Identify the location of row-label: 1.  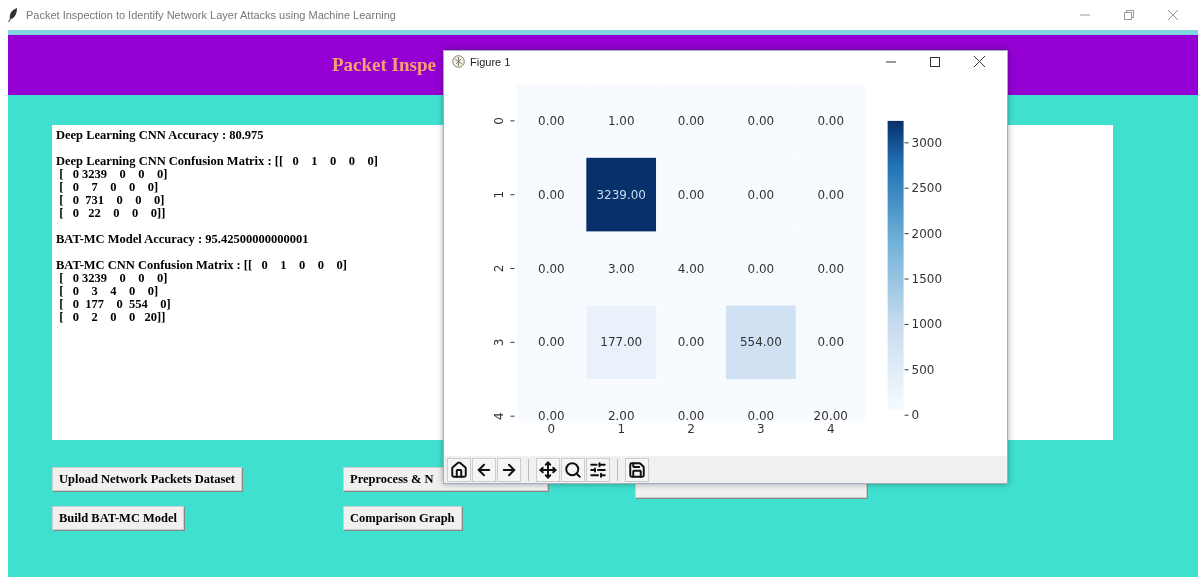
(498, 194).